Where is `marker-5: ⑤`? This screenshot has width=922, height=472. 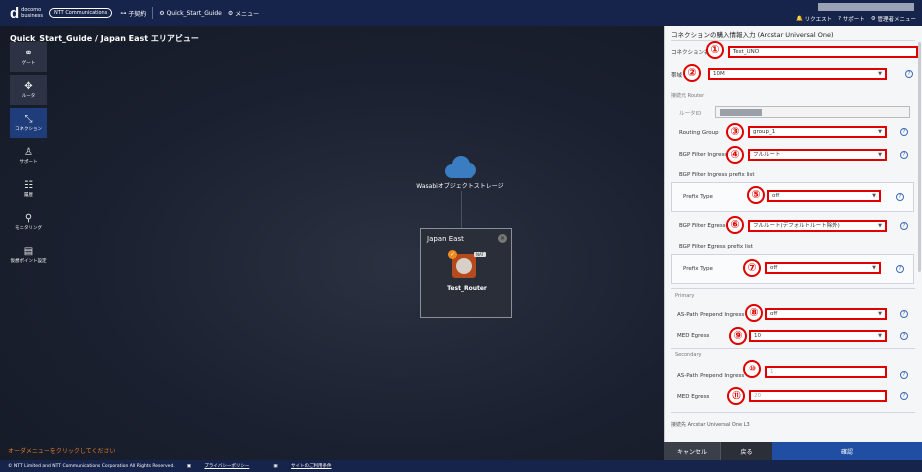 marker-5: ⑤ is located at coordinates (756, 195).